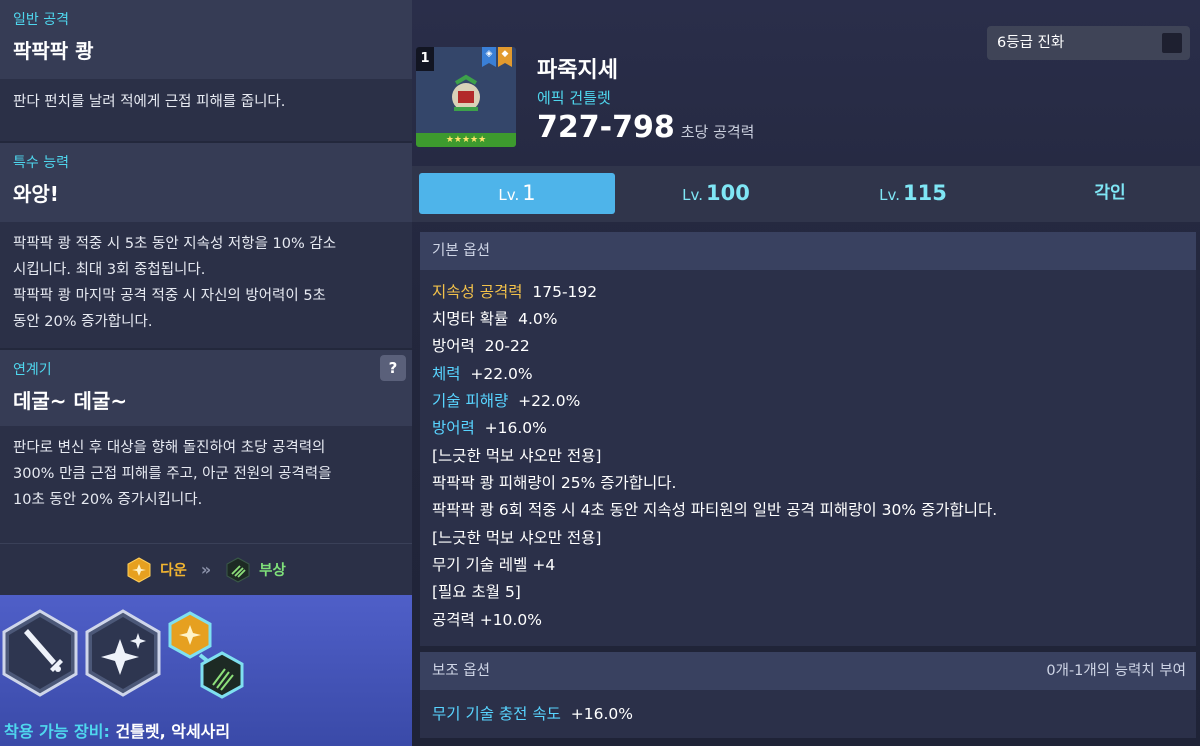  What do you see at coordinates (476, 592) in the screenshot?
I see `option-note: [필요 초월 5]` at bounding box center [476, 592].